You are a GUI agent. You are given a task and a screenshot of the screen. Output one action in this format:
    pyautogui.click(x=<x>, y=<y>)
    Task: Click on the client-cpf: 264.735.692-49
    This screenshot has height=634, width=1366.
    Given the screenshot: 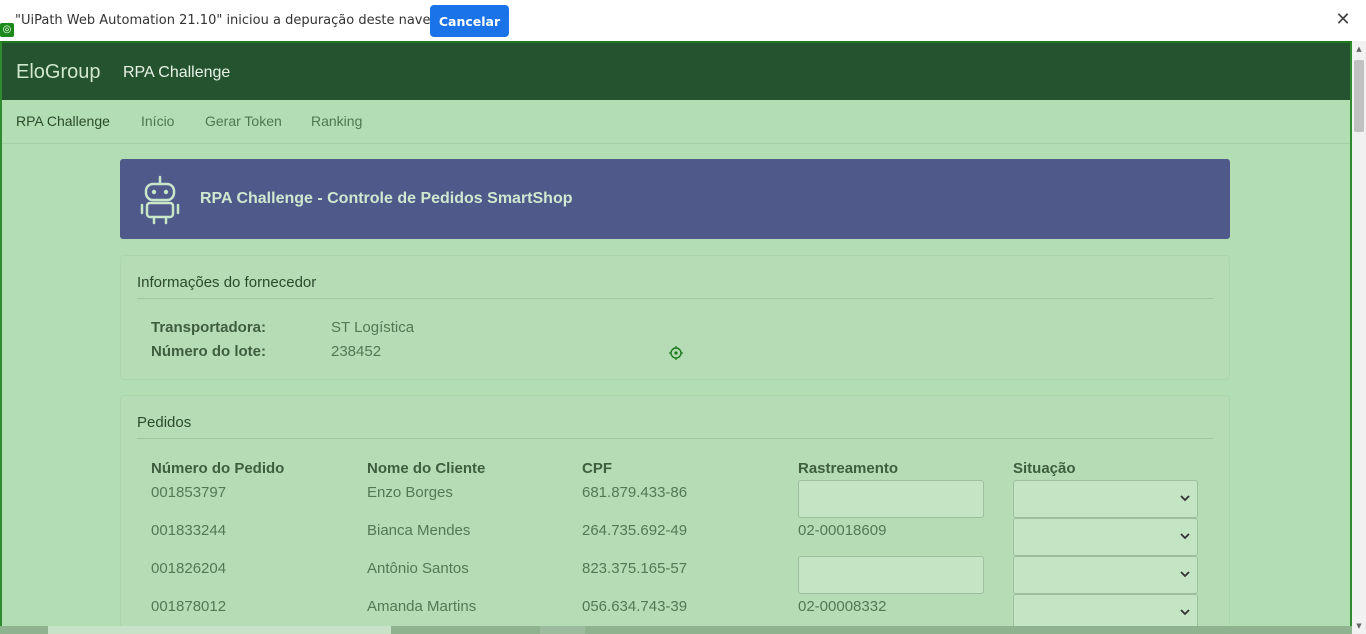 What is the action you would take?
    pyautogui.click(x=635, y=530)
    